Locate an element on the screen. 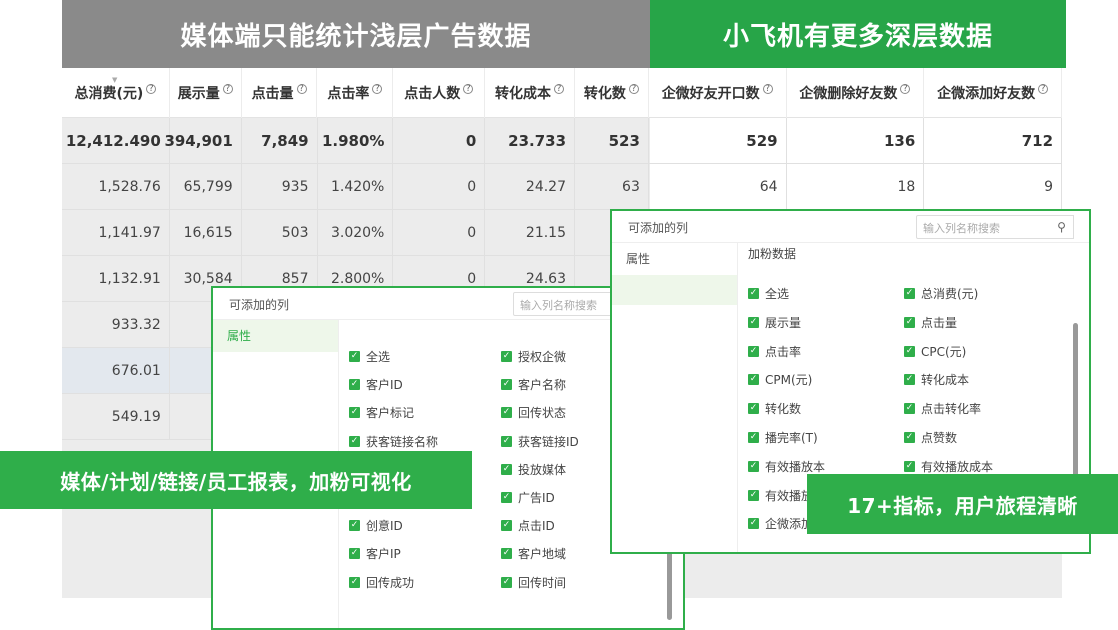 The height and width of the screenshot is (630, 1118). column-header: 企微好友开口数? is located at coordinates (718, 93).